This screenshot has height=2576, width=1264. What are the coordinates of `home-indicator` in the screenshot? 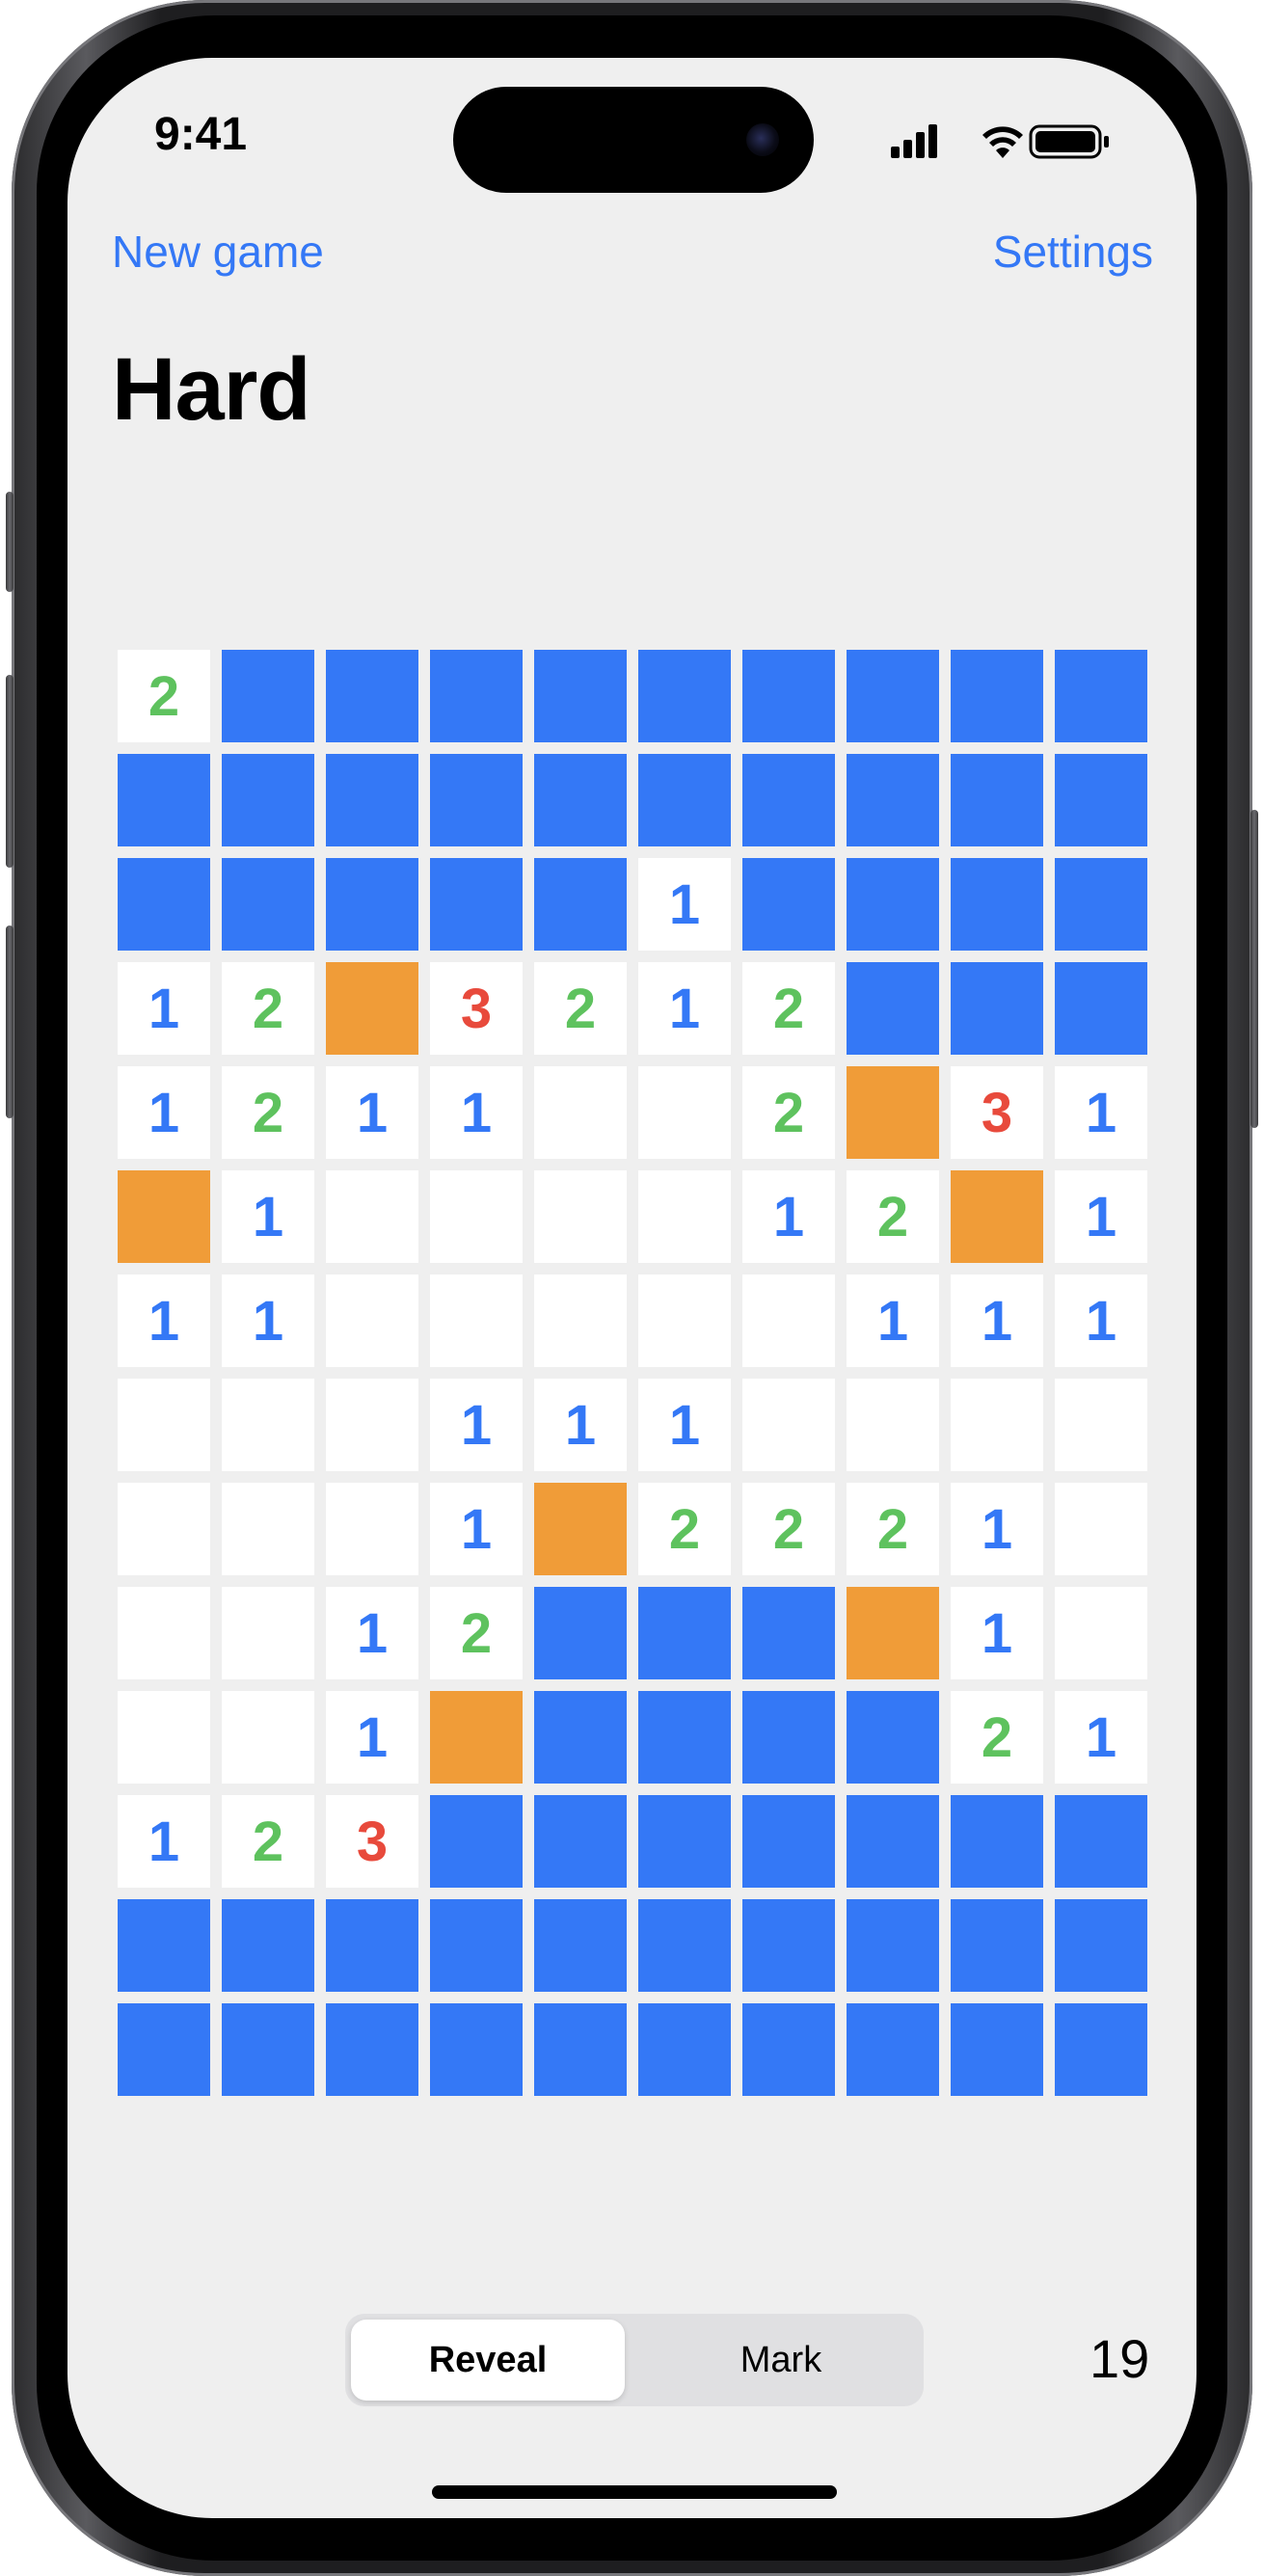 It's located at (634, 2492).